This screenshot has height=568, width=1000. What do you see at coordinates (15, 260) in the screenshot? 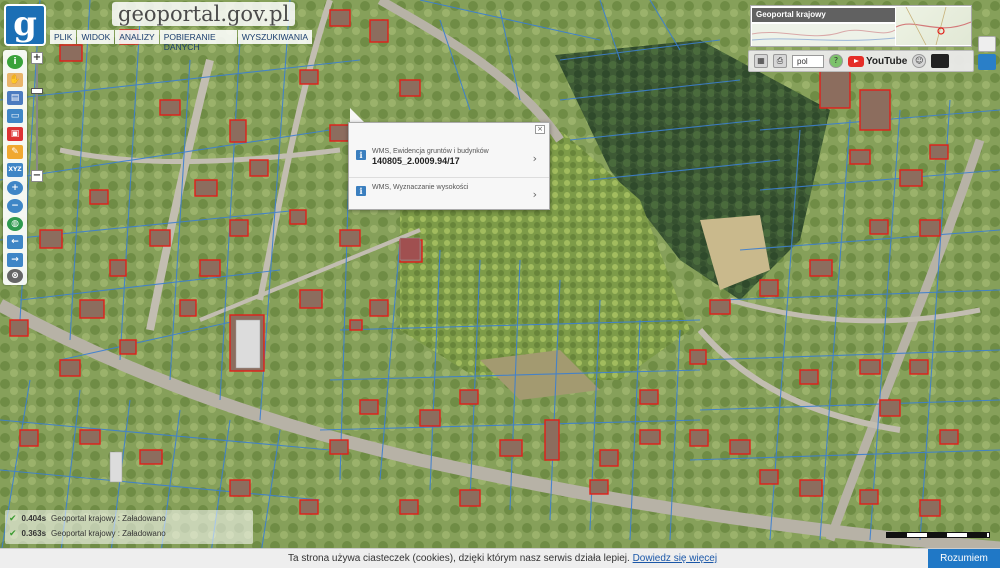
I see `forward-arrow-icon: →` at bounding box center [15, 260].